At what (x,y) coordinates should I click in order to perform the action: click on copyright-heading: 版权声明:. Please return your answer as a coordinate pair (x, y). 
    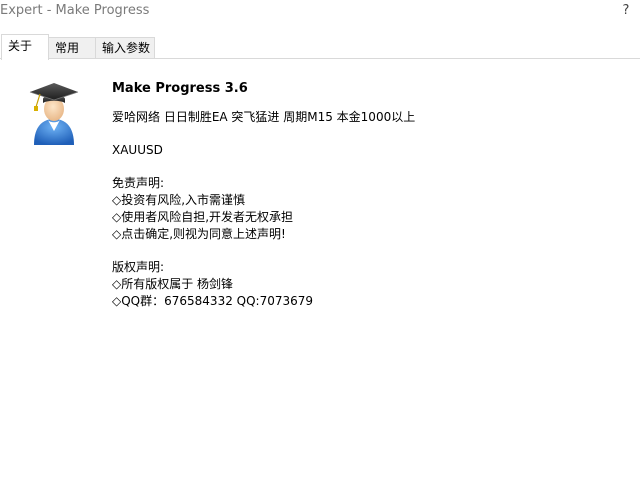
    Looking at the image, I should click on (138, 267).